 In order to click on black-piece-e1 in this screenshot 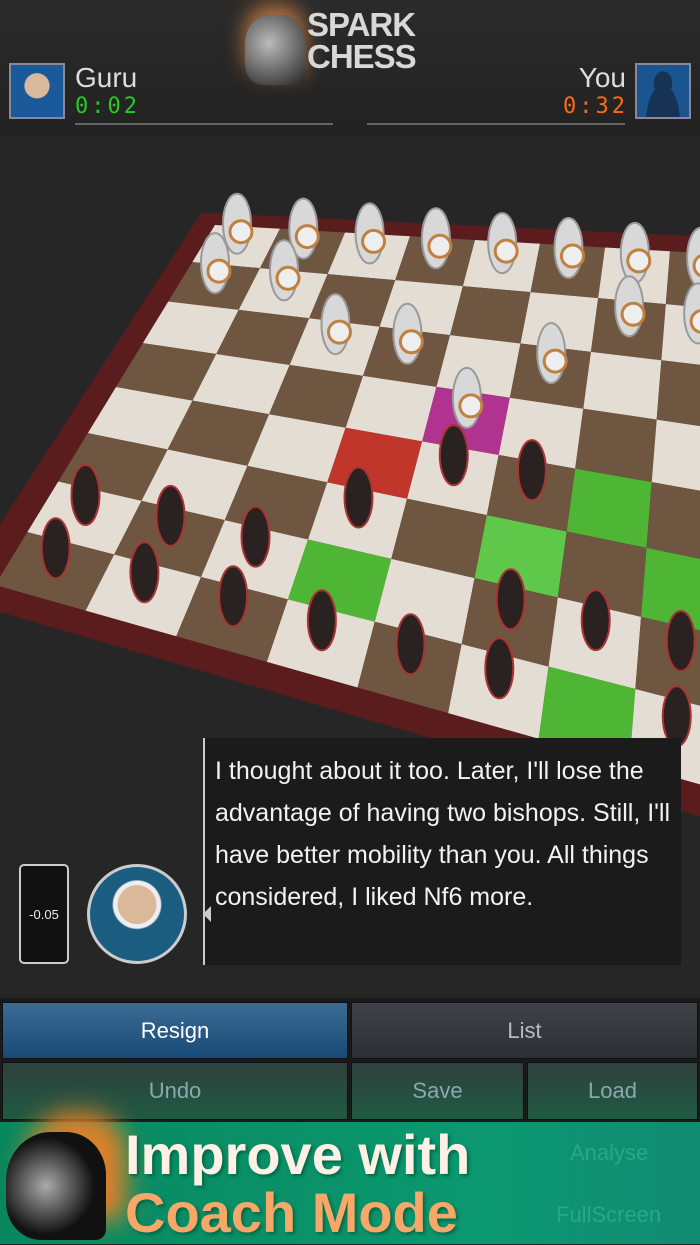, I will do `click(410, 644)`.